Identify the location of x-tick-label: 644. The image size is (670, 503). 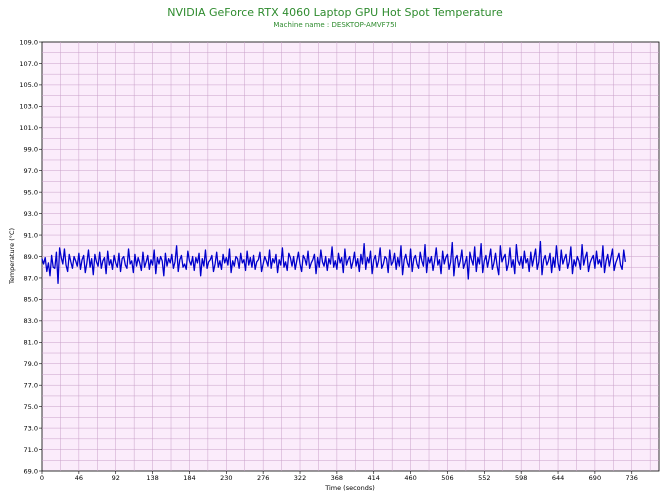
(558, 478).